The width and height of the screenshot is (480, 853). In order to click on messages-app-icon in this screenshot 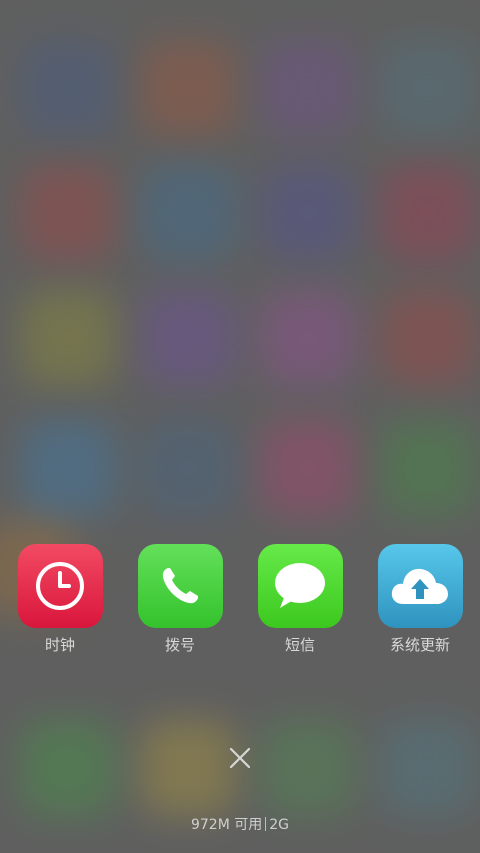, I will do `click(300, 586)`.